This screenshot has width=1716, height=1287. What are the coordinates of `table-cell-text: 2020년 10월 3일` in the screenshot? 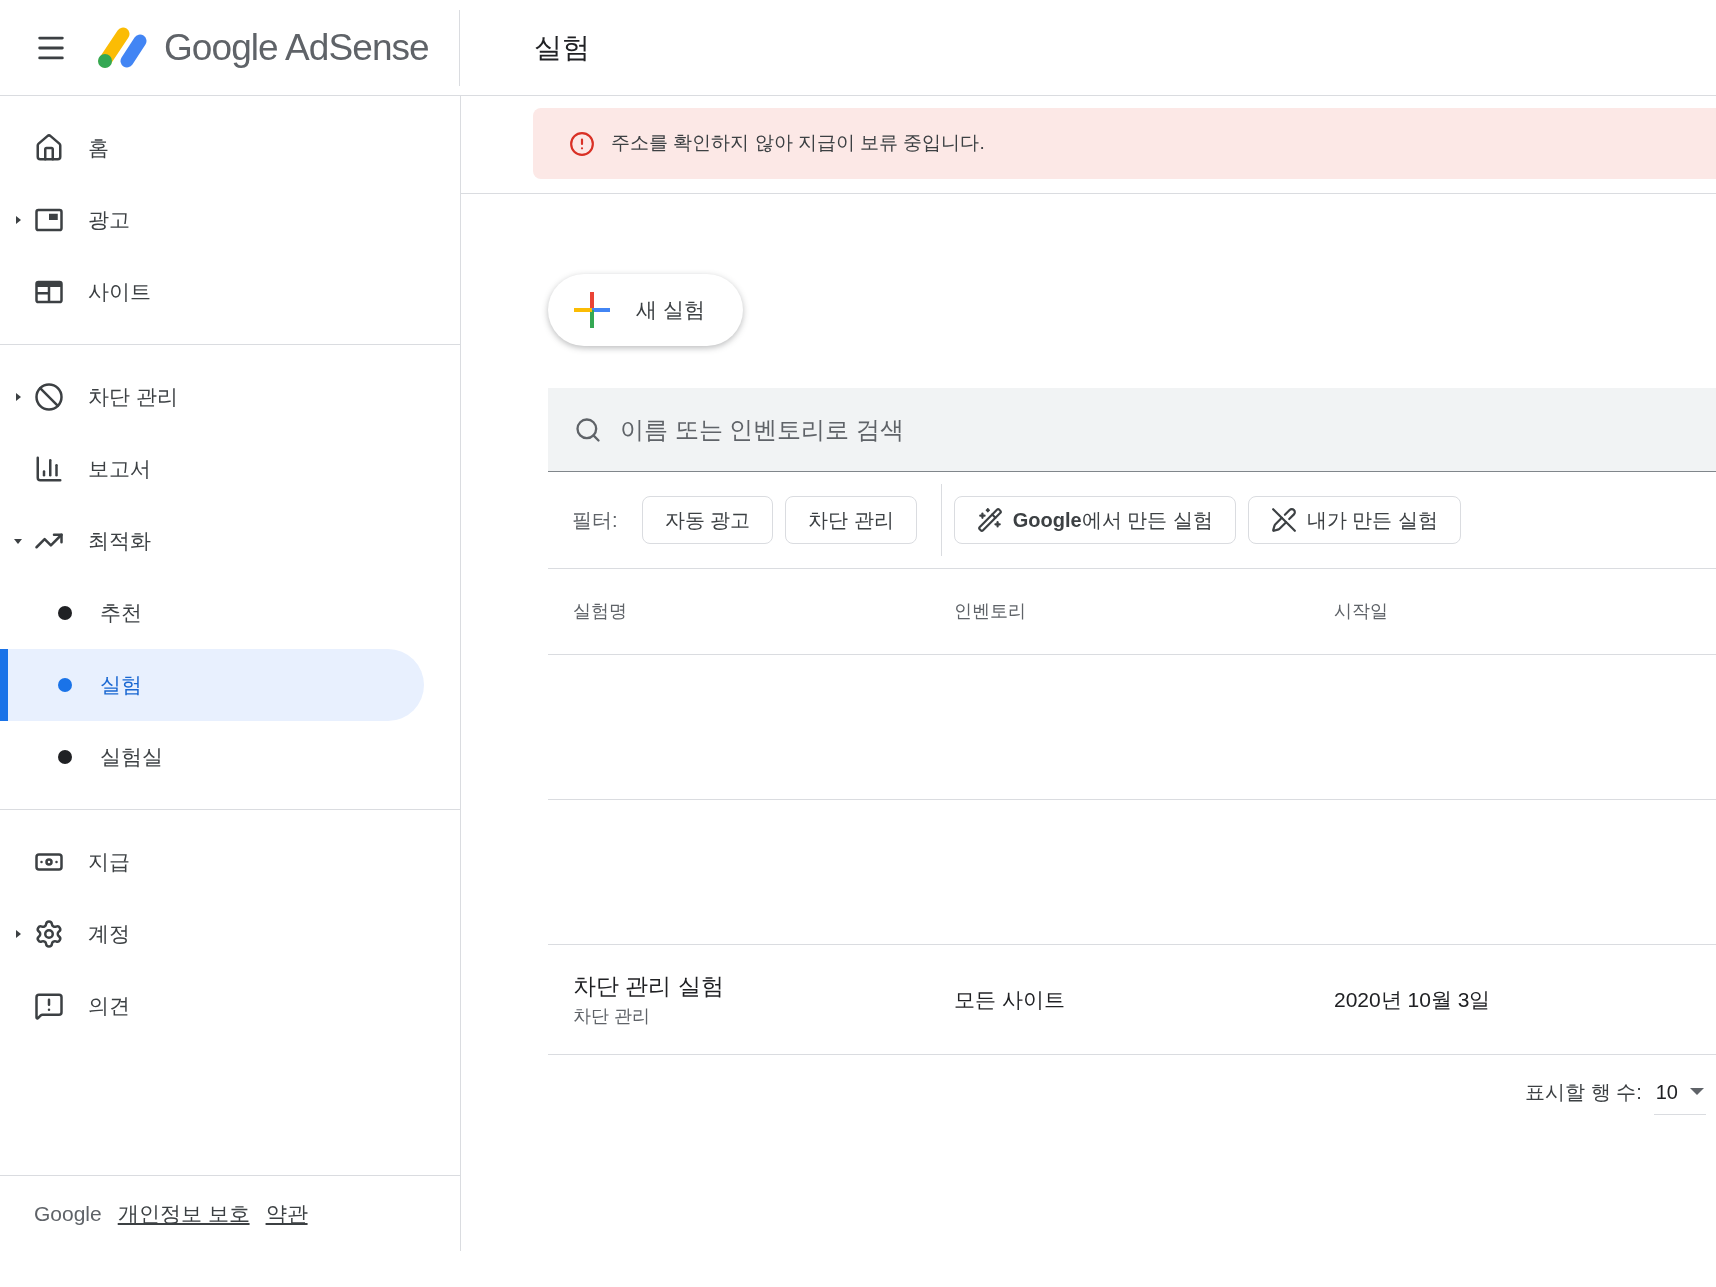 It's located at (1412, 999).